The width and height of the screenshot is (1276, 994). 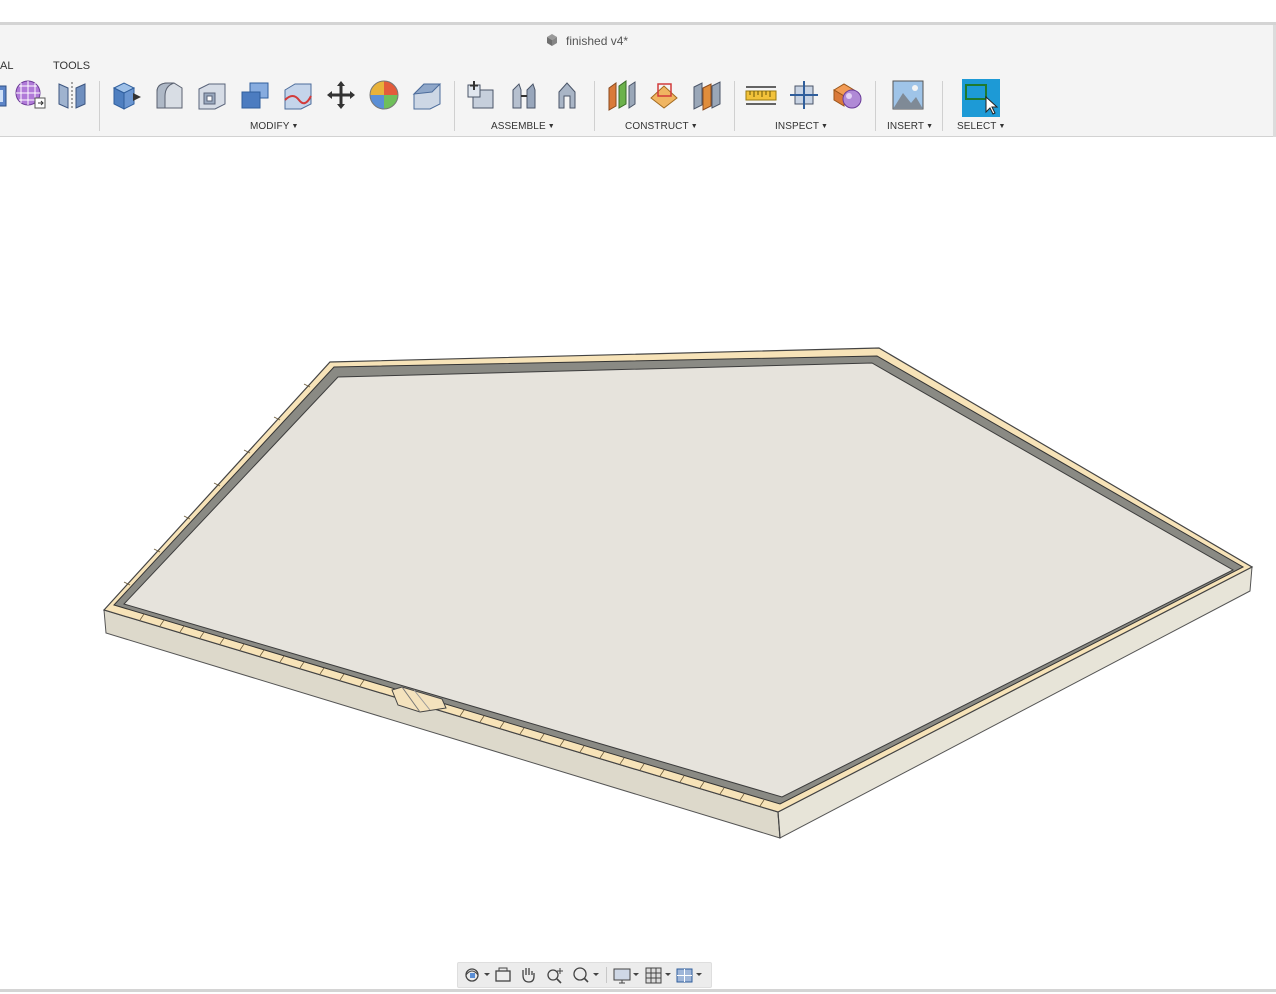 I want to click on select-menu: SELECT ▼, so click(x=981, y=126).